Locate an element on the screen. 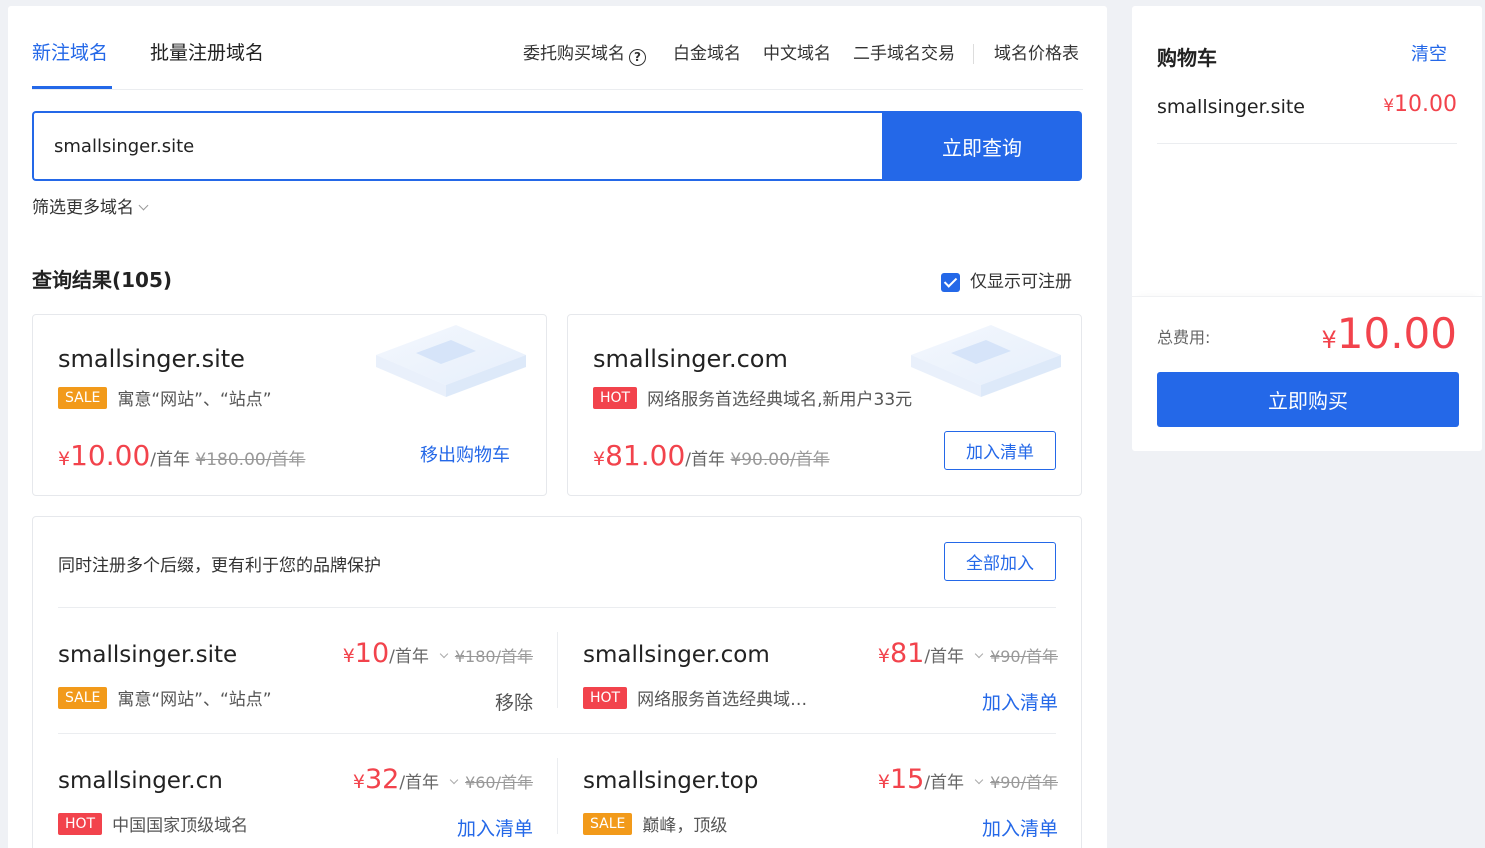 This screenshot has width=1485, height=848. domain-description: 巅峰，顶级 is located at coordinates (685, 826).